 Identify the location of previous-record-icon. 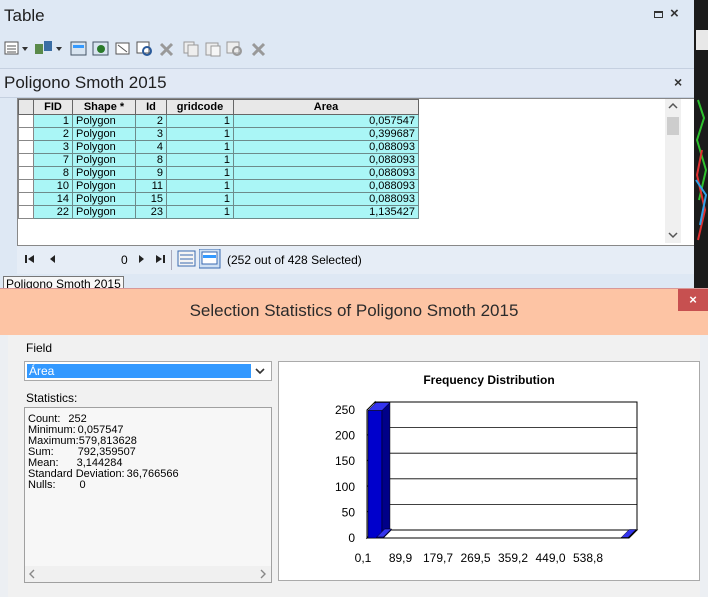
(53, 261).